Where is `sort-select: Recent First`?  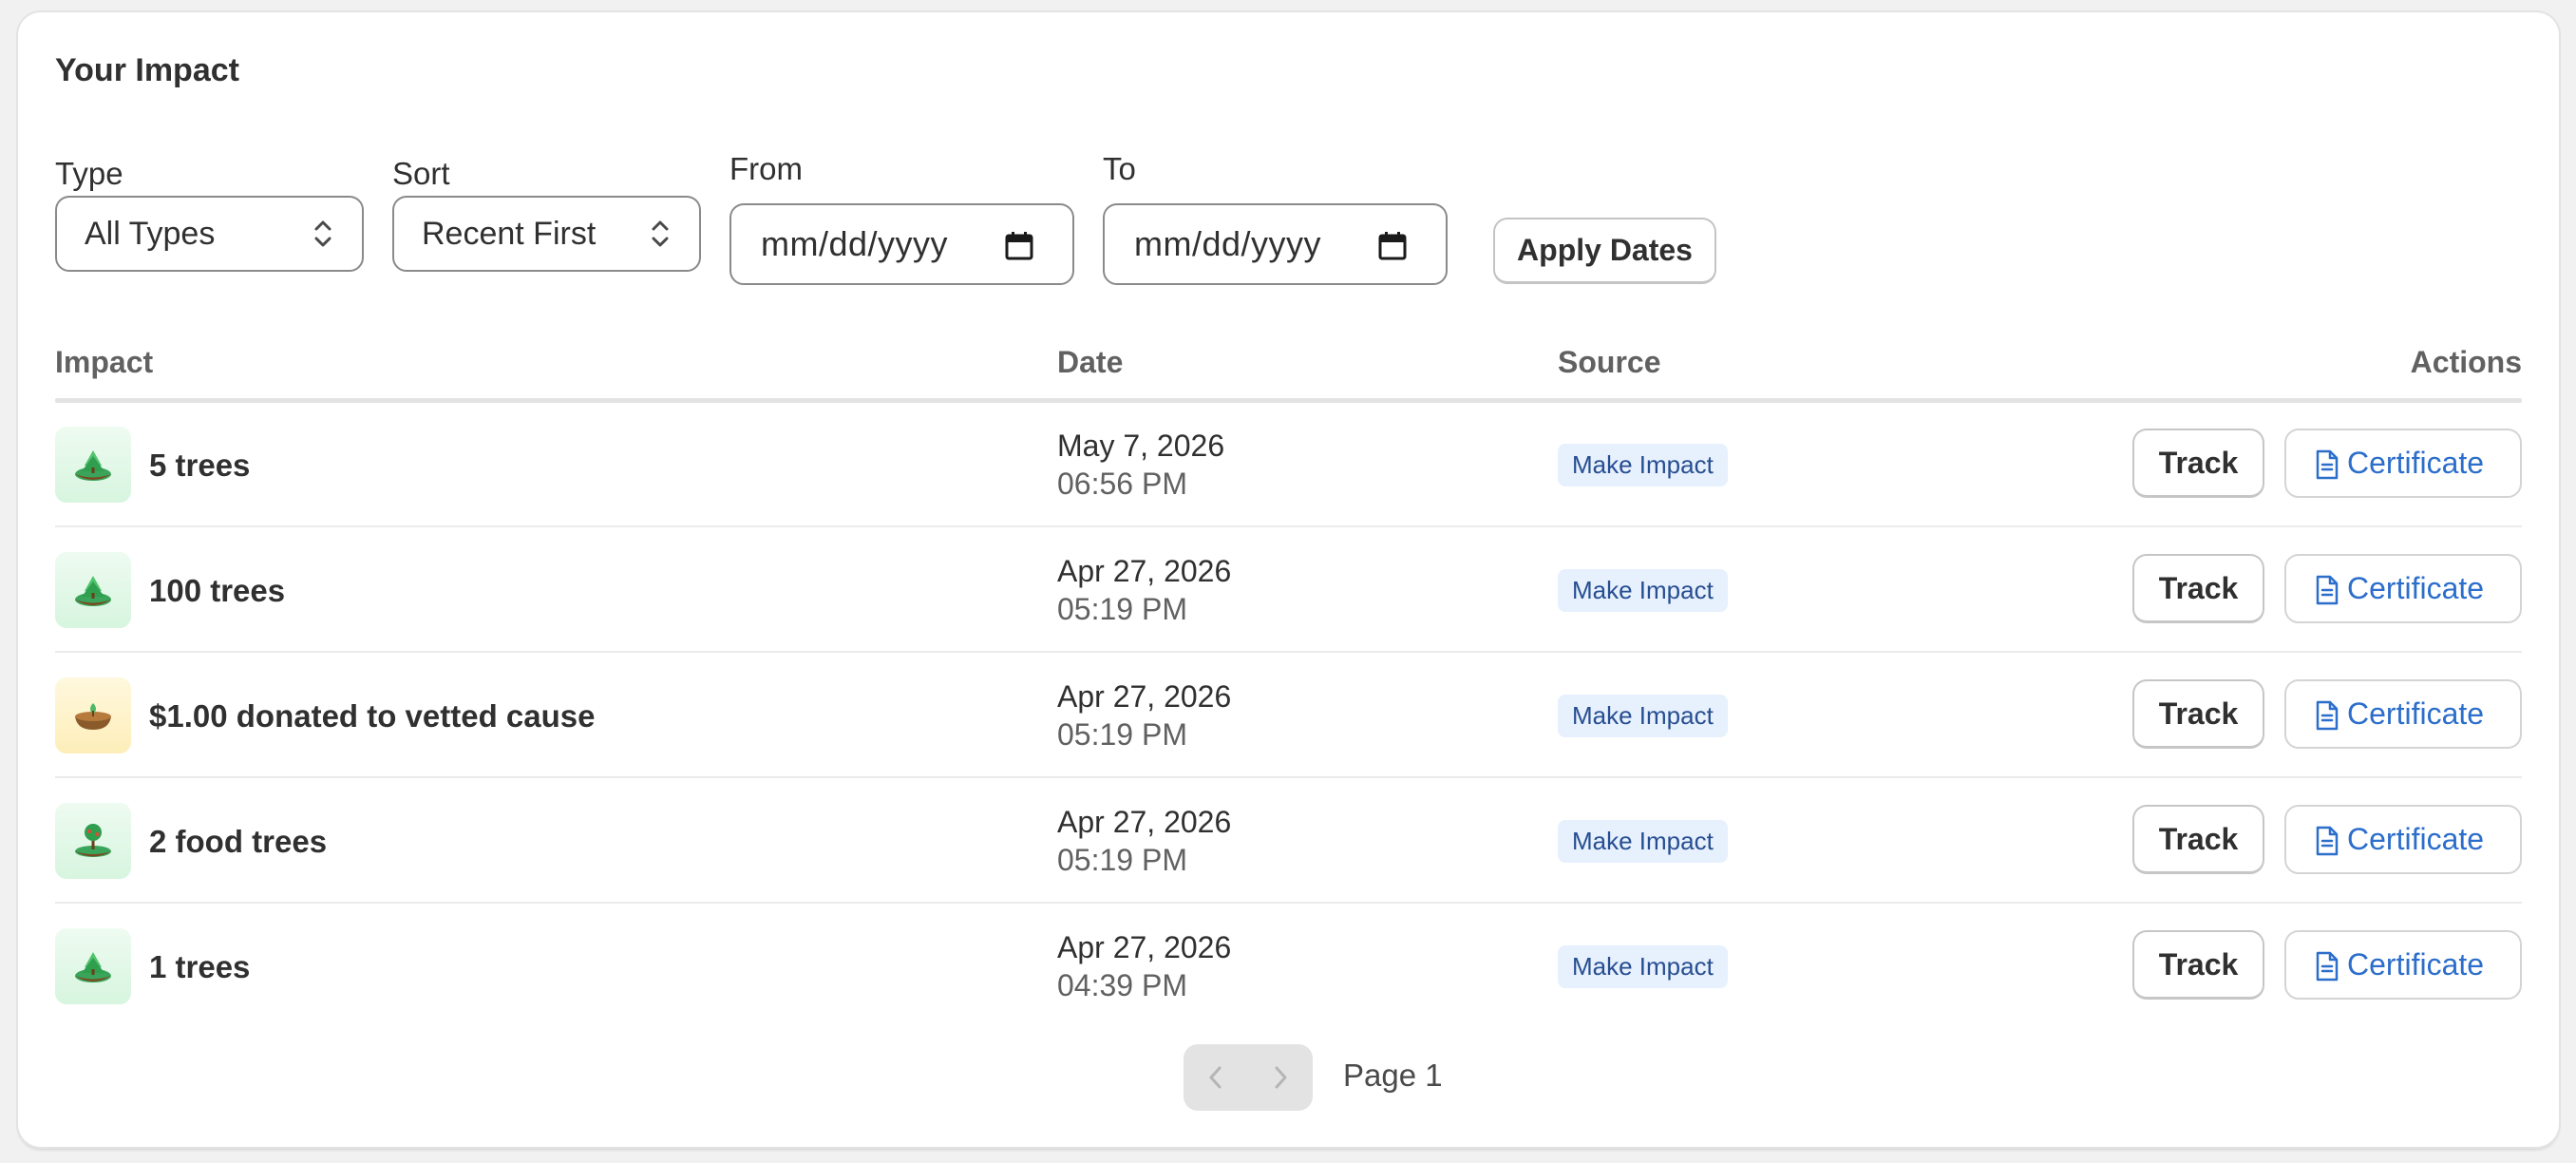
sort-select: Recent First is located at coordinates (546, 234).